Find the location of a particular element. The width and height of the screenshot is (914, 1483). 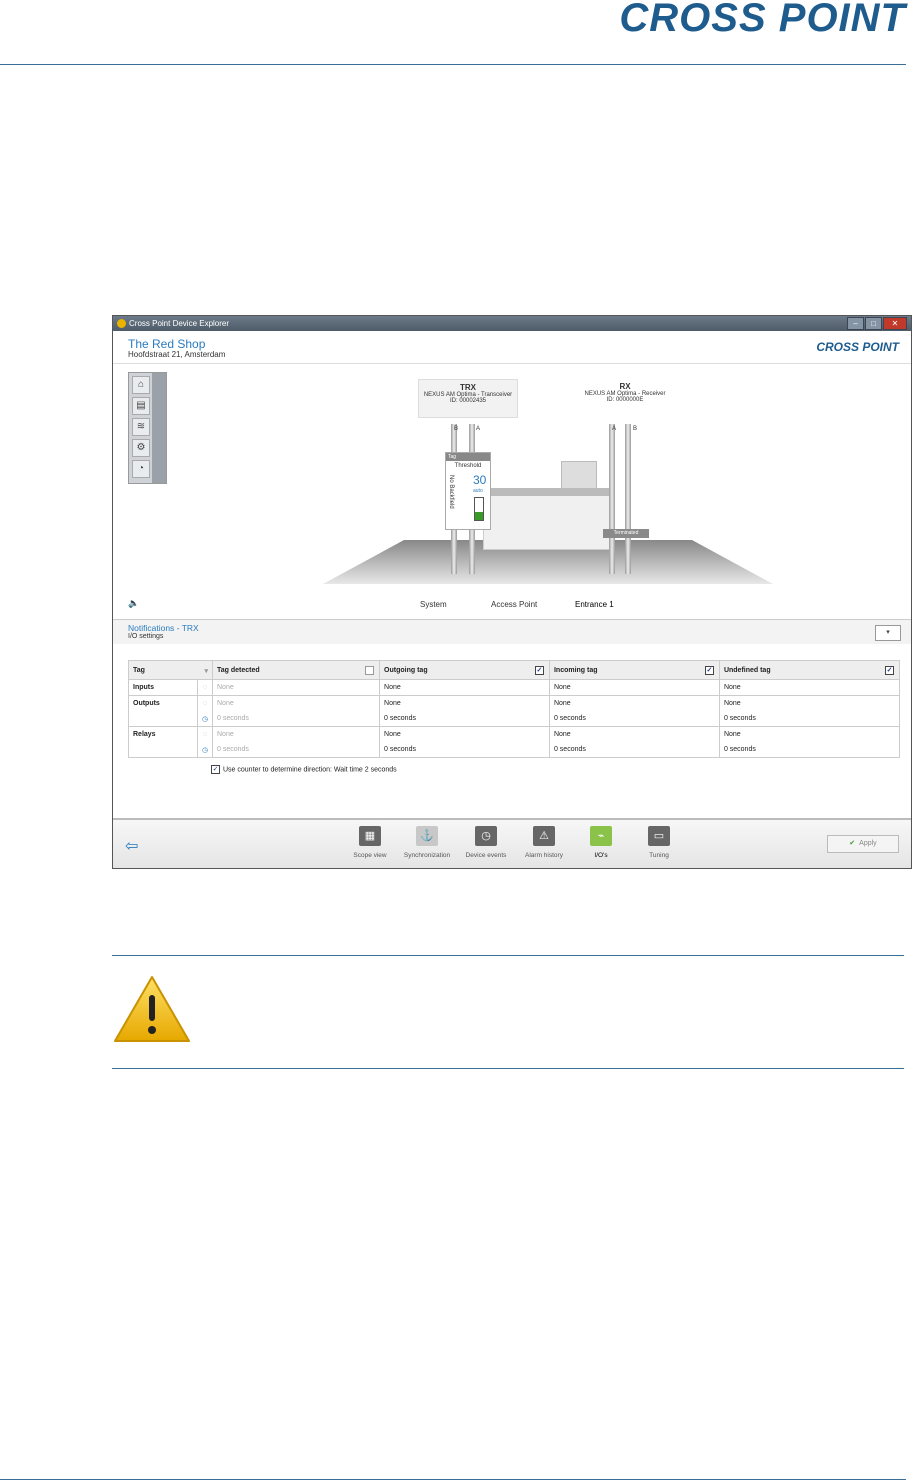

table-row: Relays ◌ None None None None is located at coordinates (514, 734).